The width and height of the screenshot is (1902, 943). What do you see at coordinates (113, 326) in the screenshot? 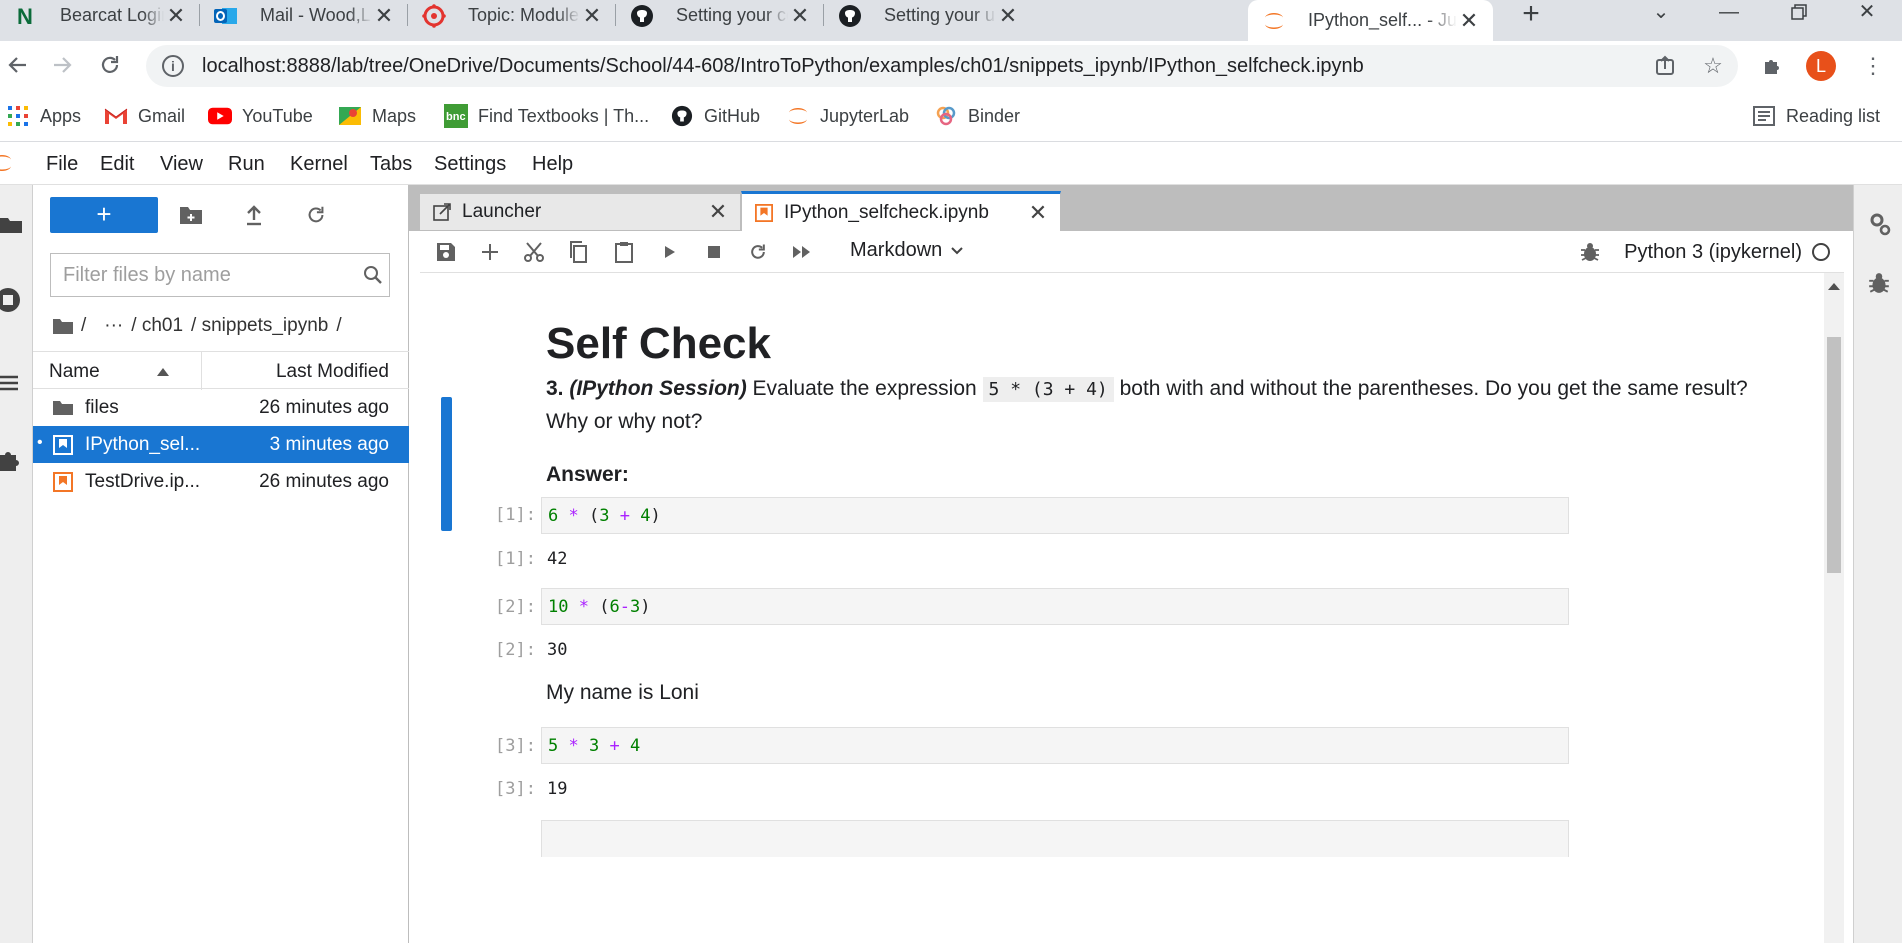
I see `breadcrumb-ellipsis: ···` at bounding box center [113, 326].